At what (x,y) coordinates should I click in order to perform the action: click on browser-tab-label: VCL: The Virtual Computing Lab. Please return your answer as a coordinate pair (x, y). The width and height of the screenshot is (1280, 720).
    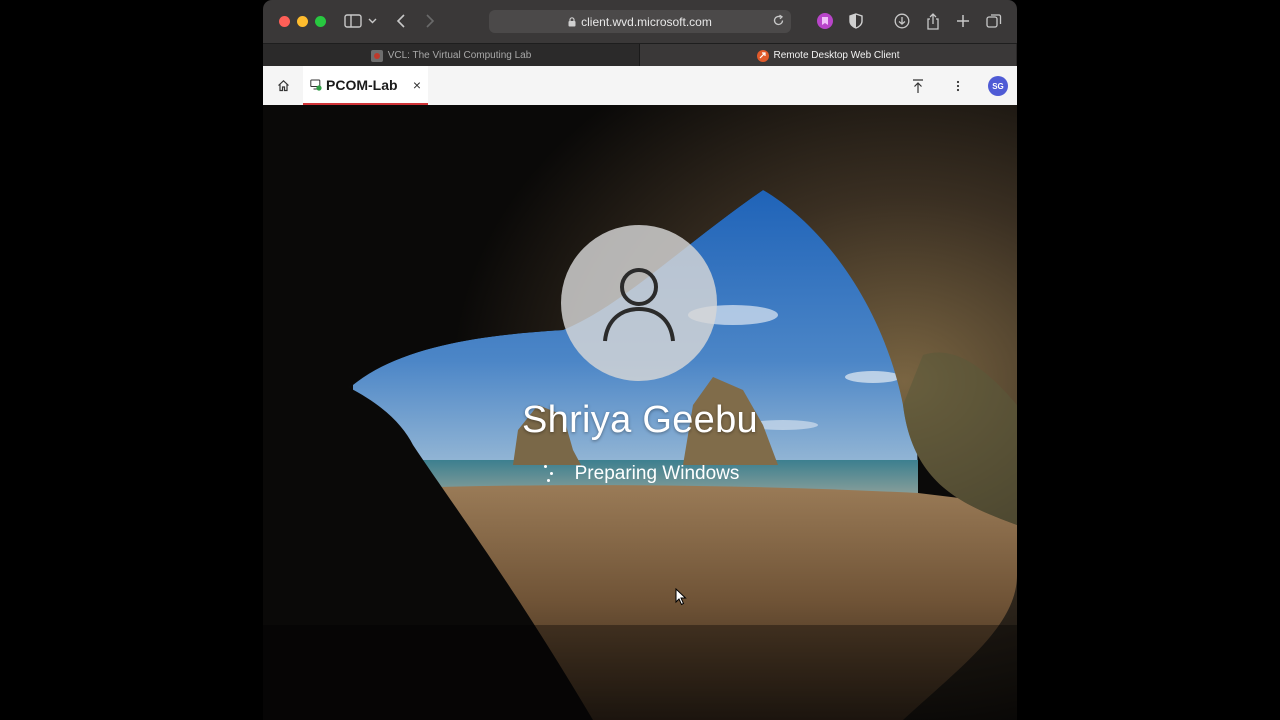
    Looking at the image, I should click on (459, 55).